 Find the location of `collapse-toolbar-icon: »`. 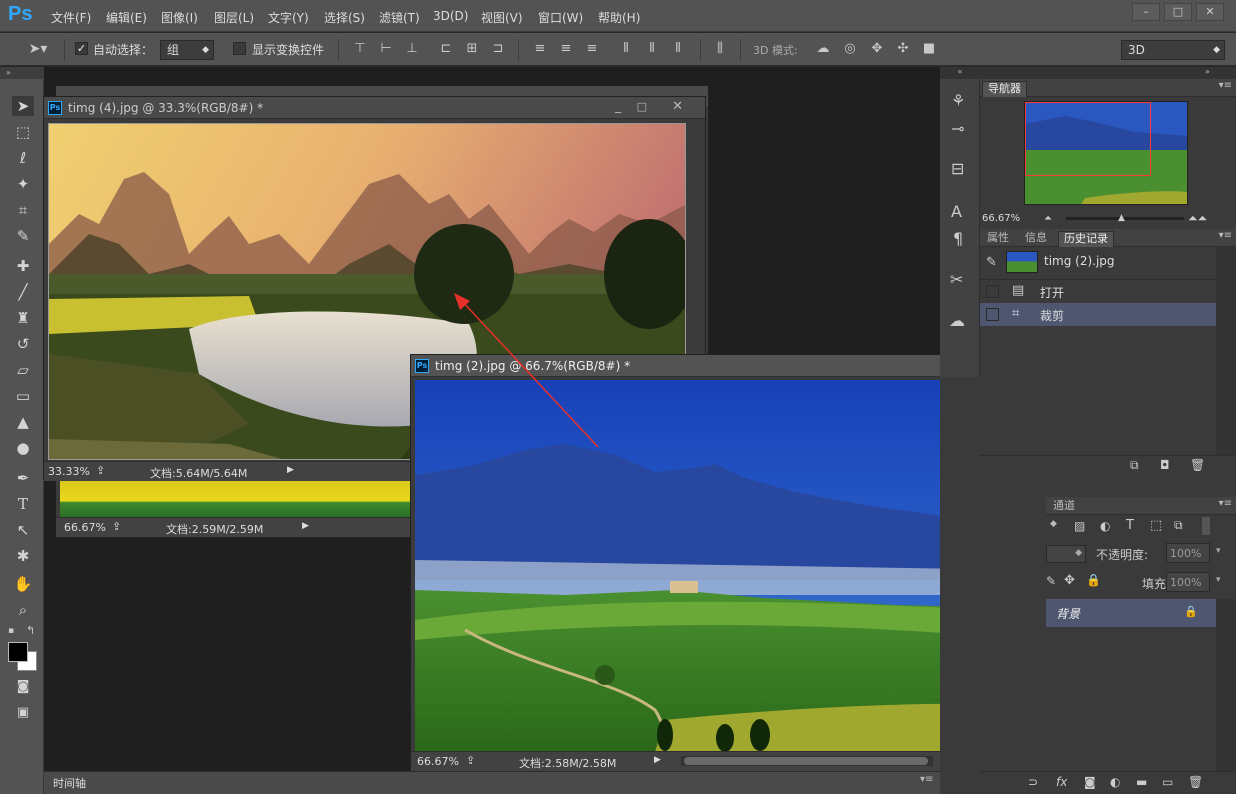

collapse-toolbar-icon: » is located at coordinates (22, 73).